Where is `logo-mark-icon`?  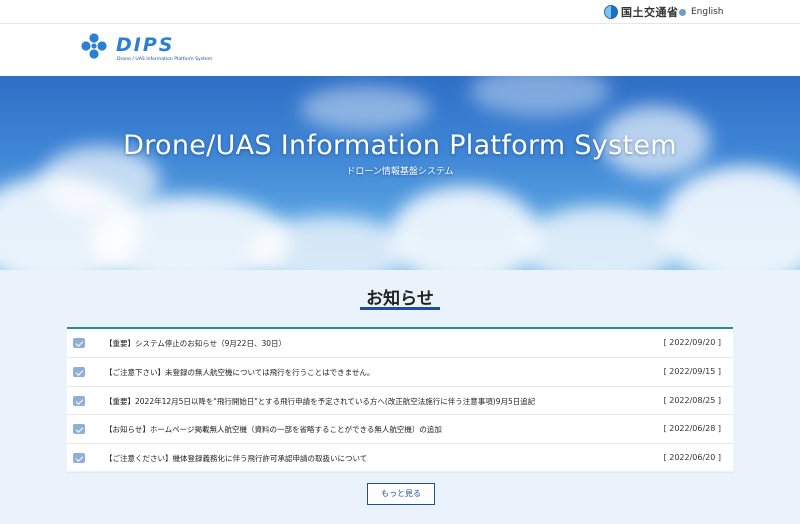 logo-mark-icon is located at coordinates (94, 46).